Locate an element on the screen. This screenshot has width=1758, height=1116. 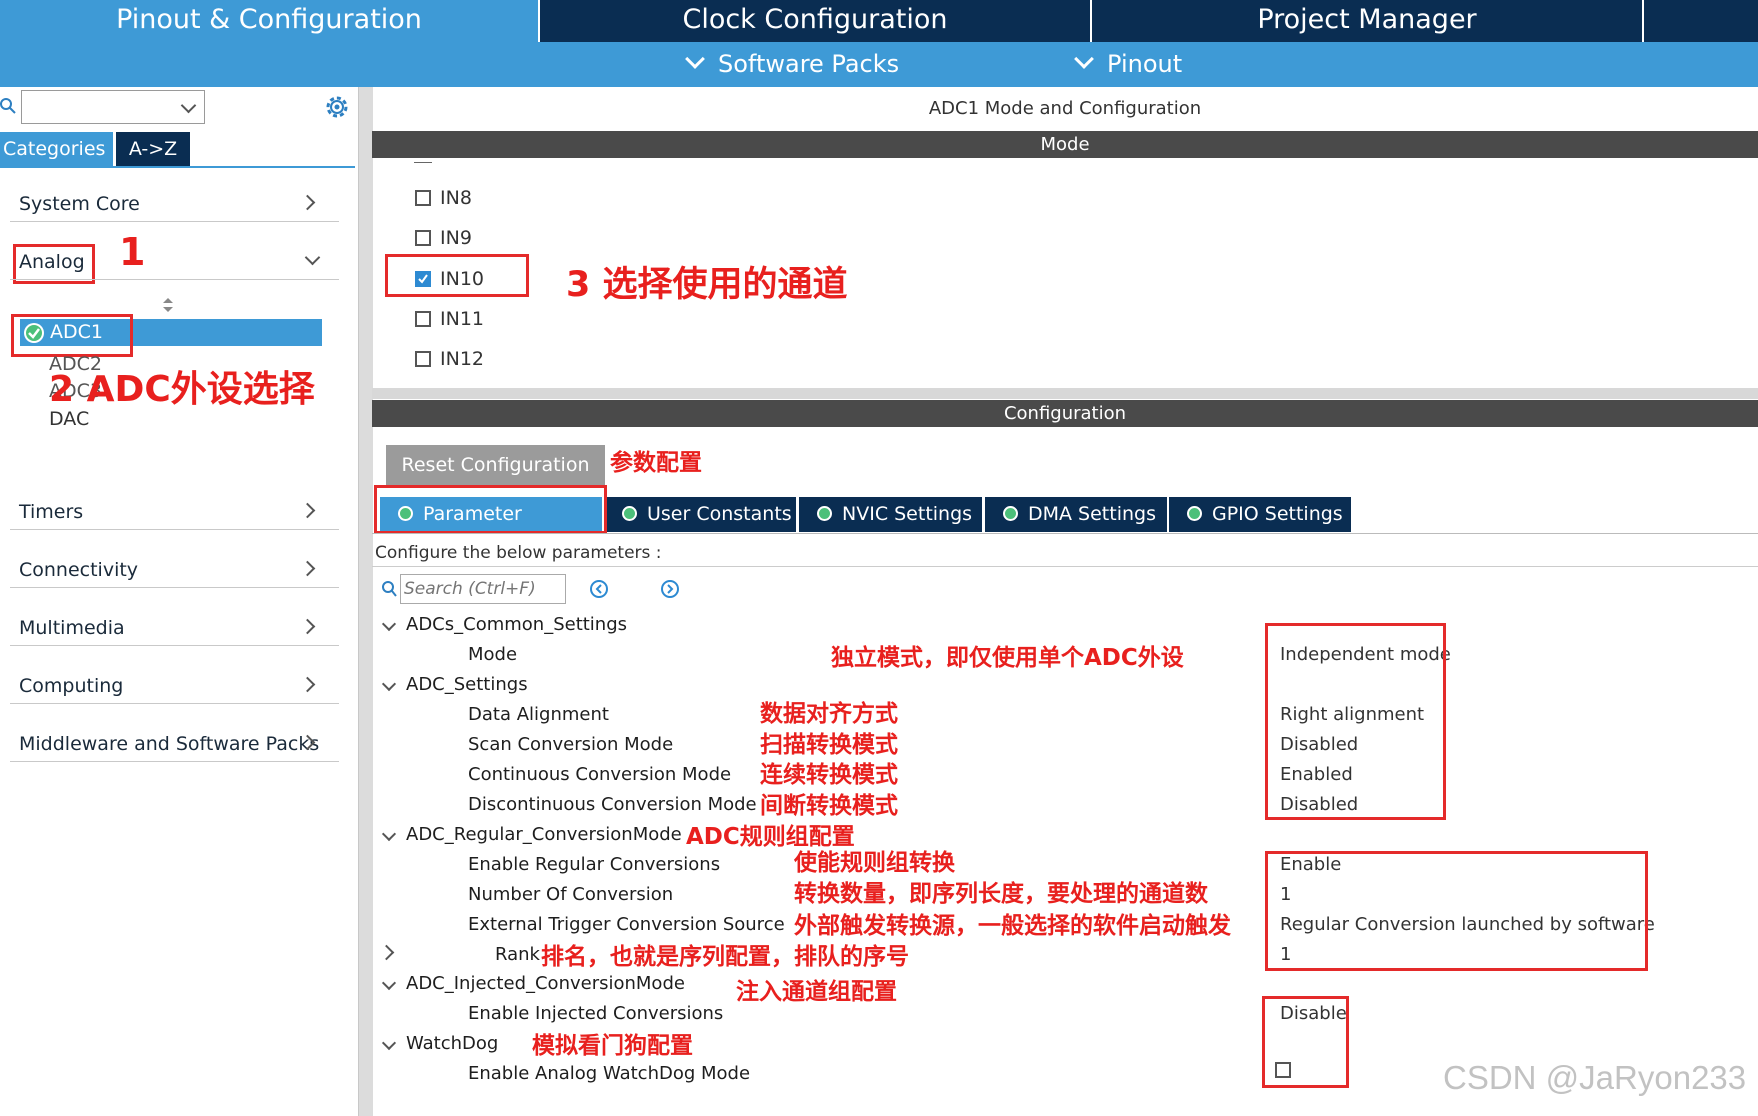
tab-clock-configuration: Clock Configuration is located at coordinates (815, 21).